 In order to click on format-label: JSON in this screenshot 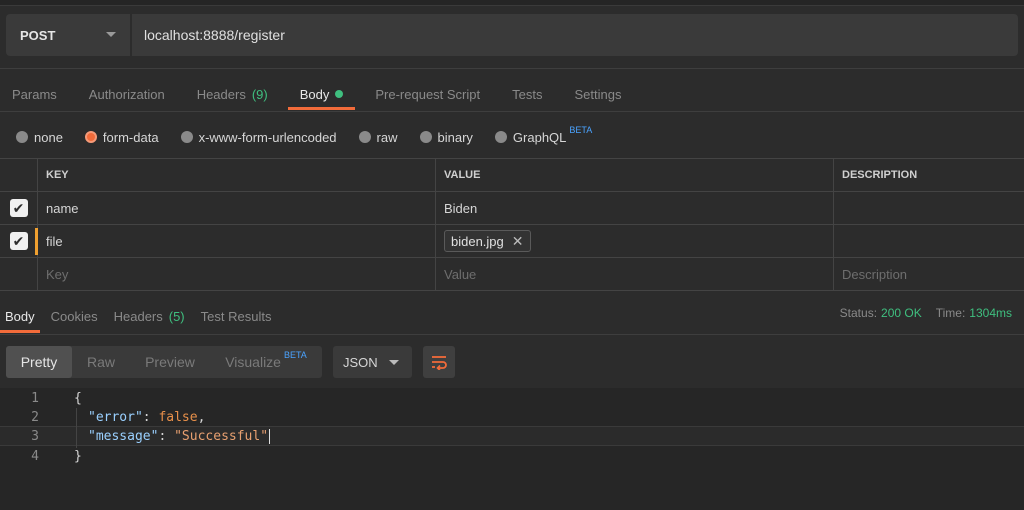, I will do `click(360, 362)`.